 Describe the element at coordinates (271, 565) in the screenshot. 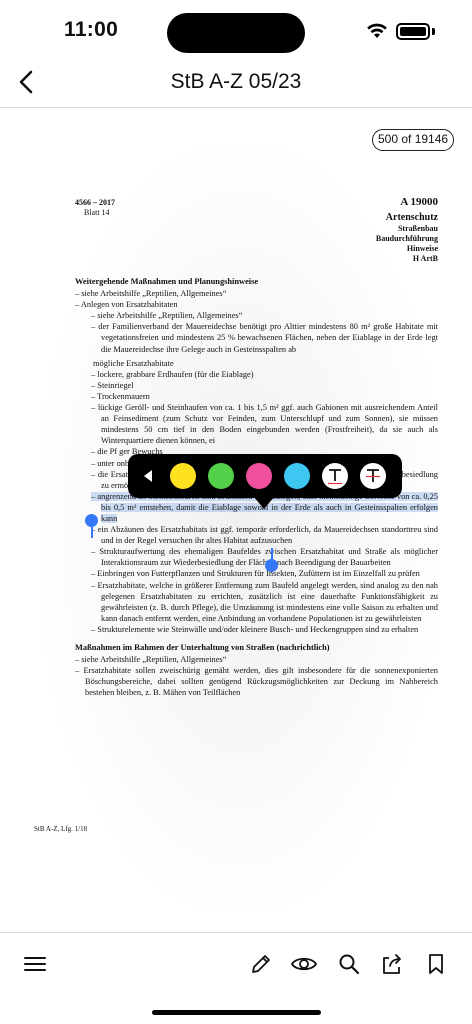

I see `selection-end-handle` at that location.